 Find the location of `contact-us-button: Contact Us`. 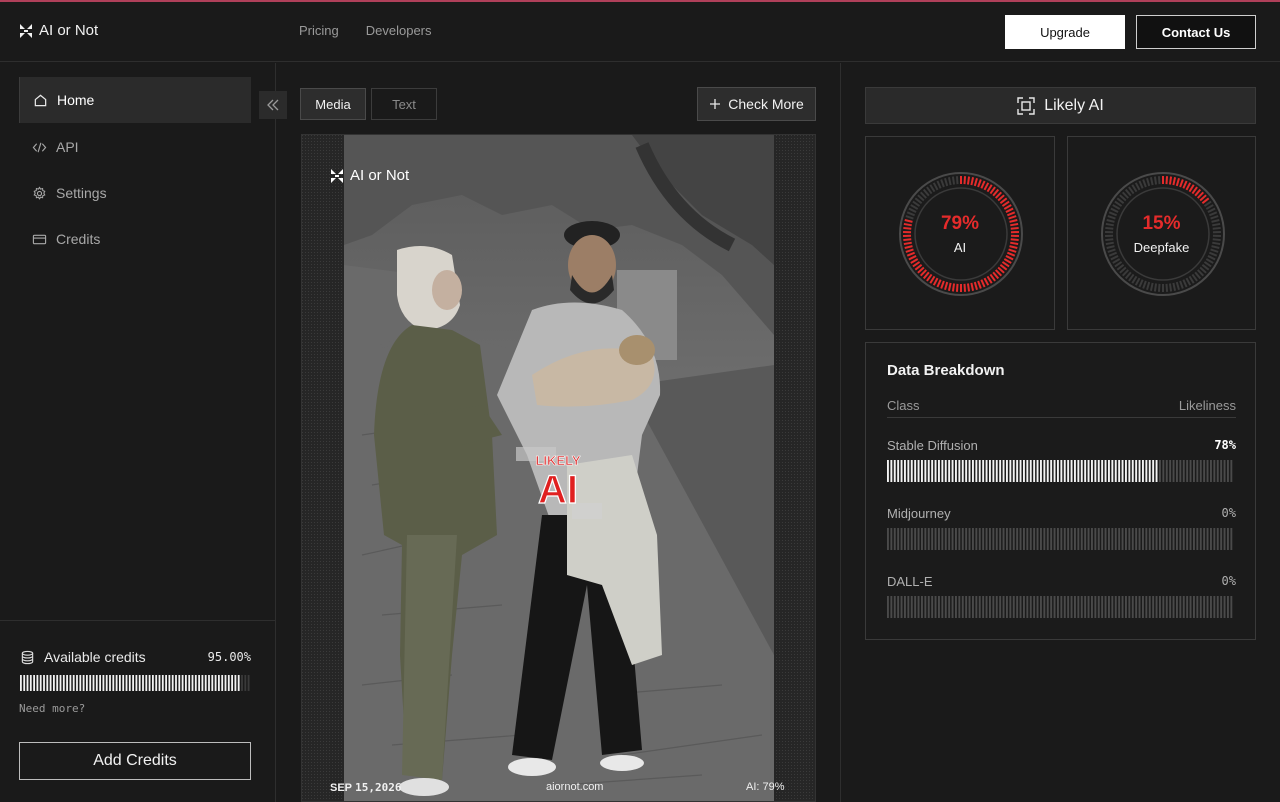

contact-us-button: Contact Us is located at coordinates (1196, 32).